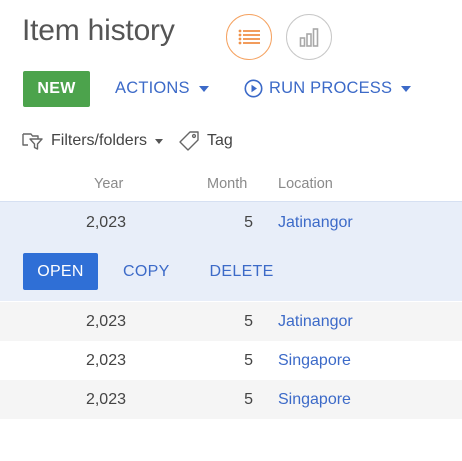  What do you see at coordinates (331, 88) in the screenshot?
I see `run-process-label: RUN PROCESS` at bounding box center [331, 88].